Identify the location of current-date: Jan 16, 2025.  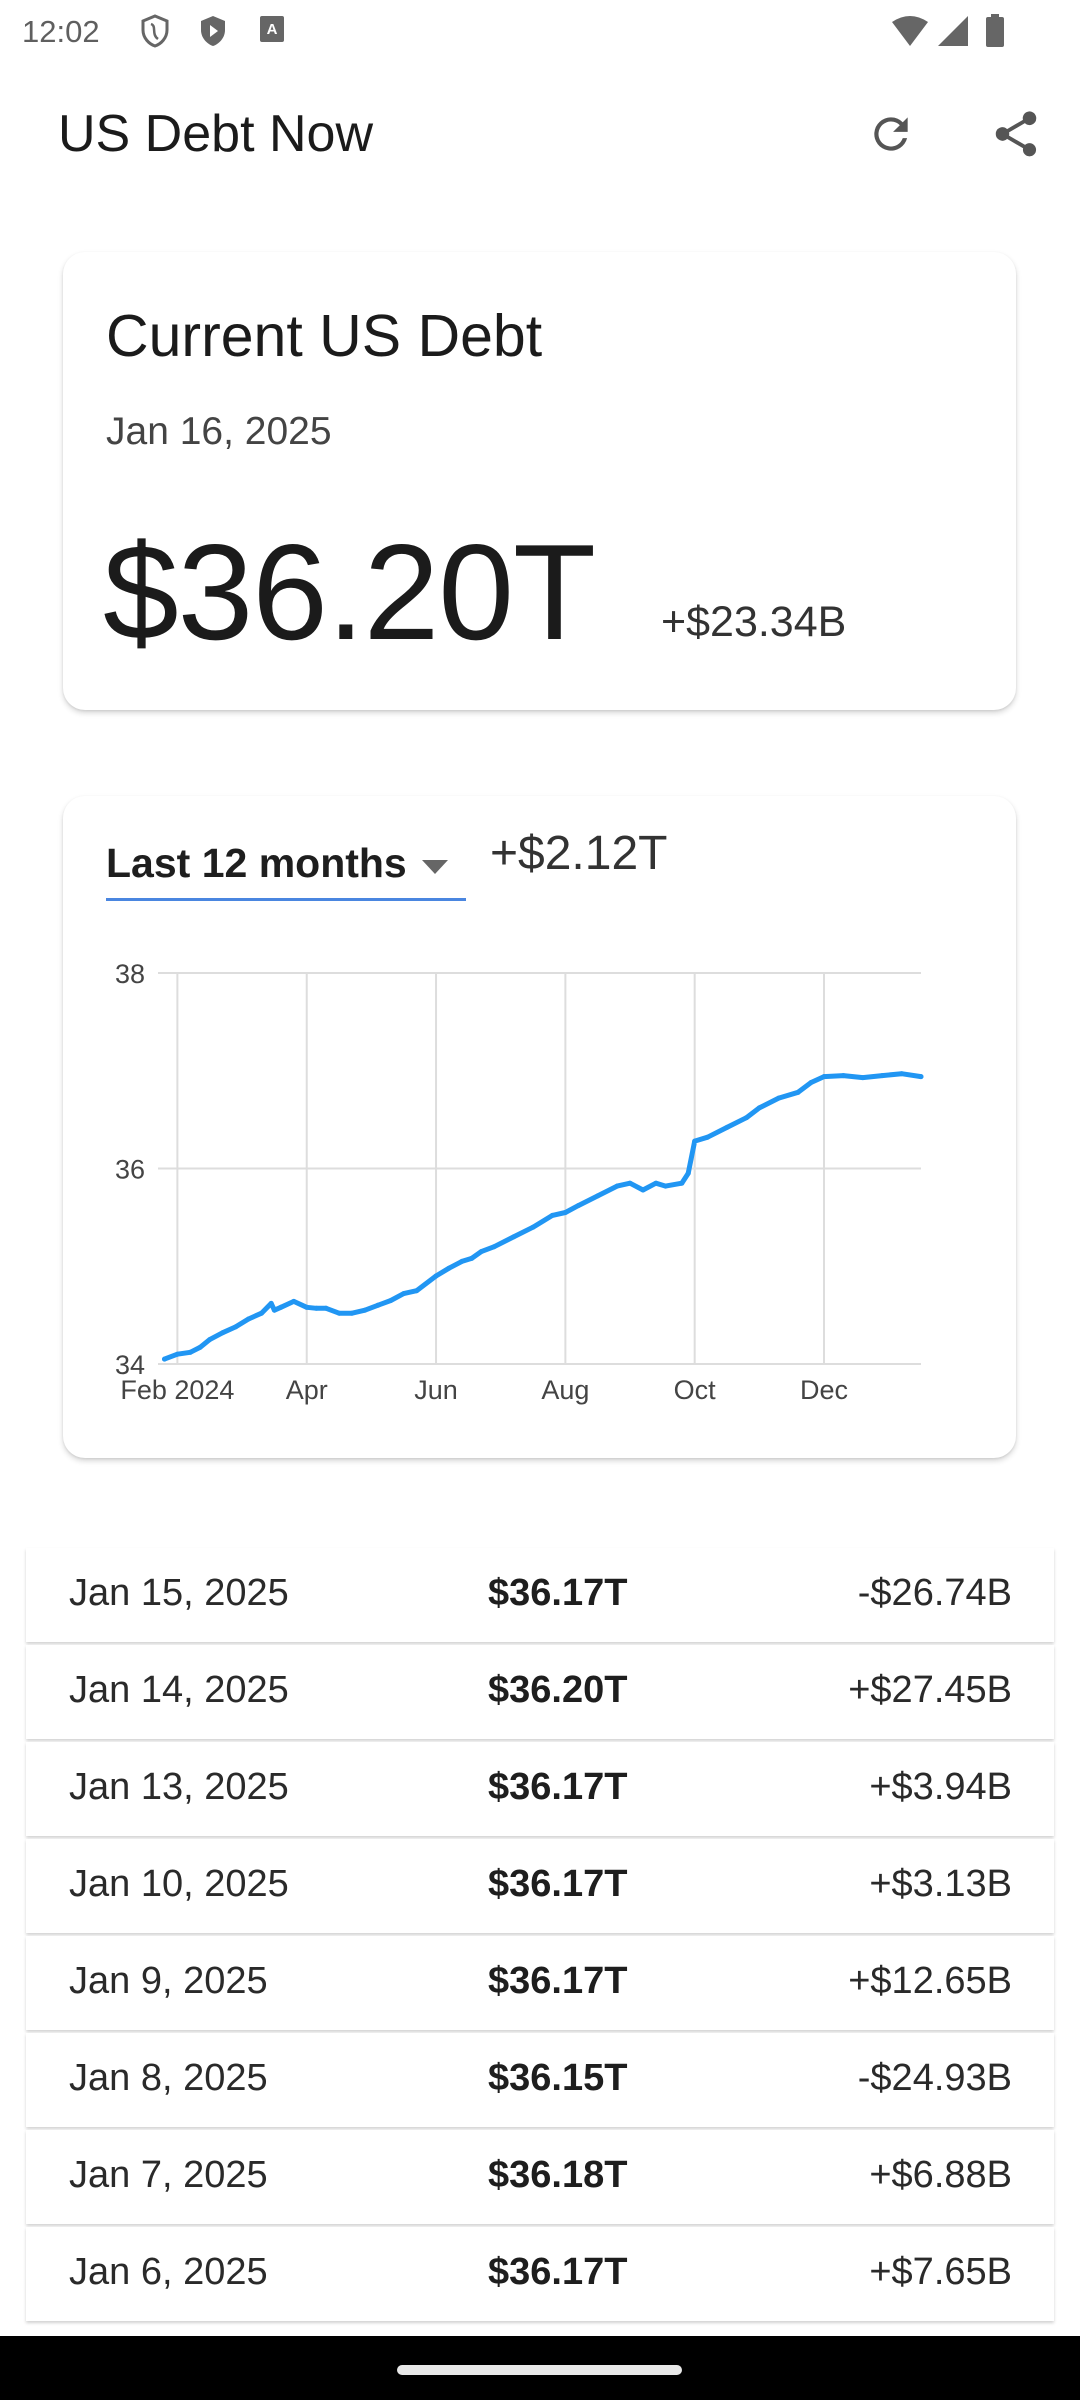
(219, 431).